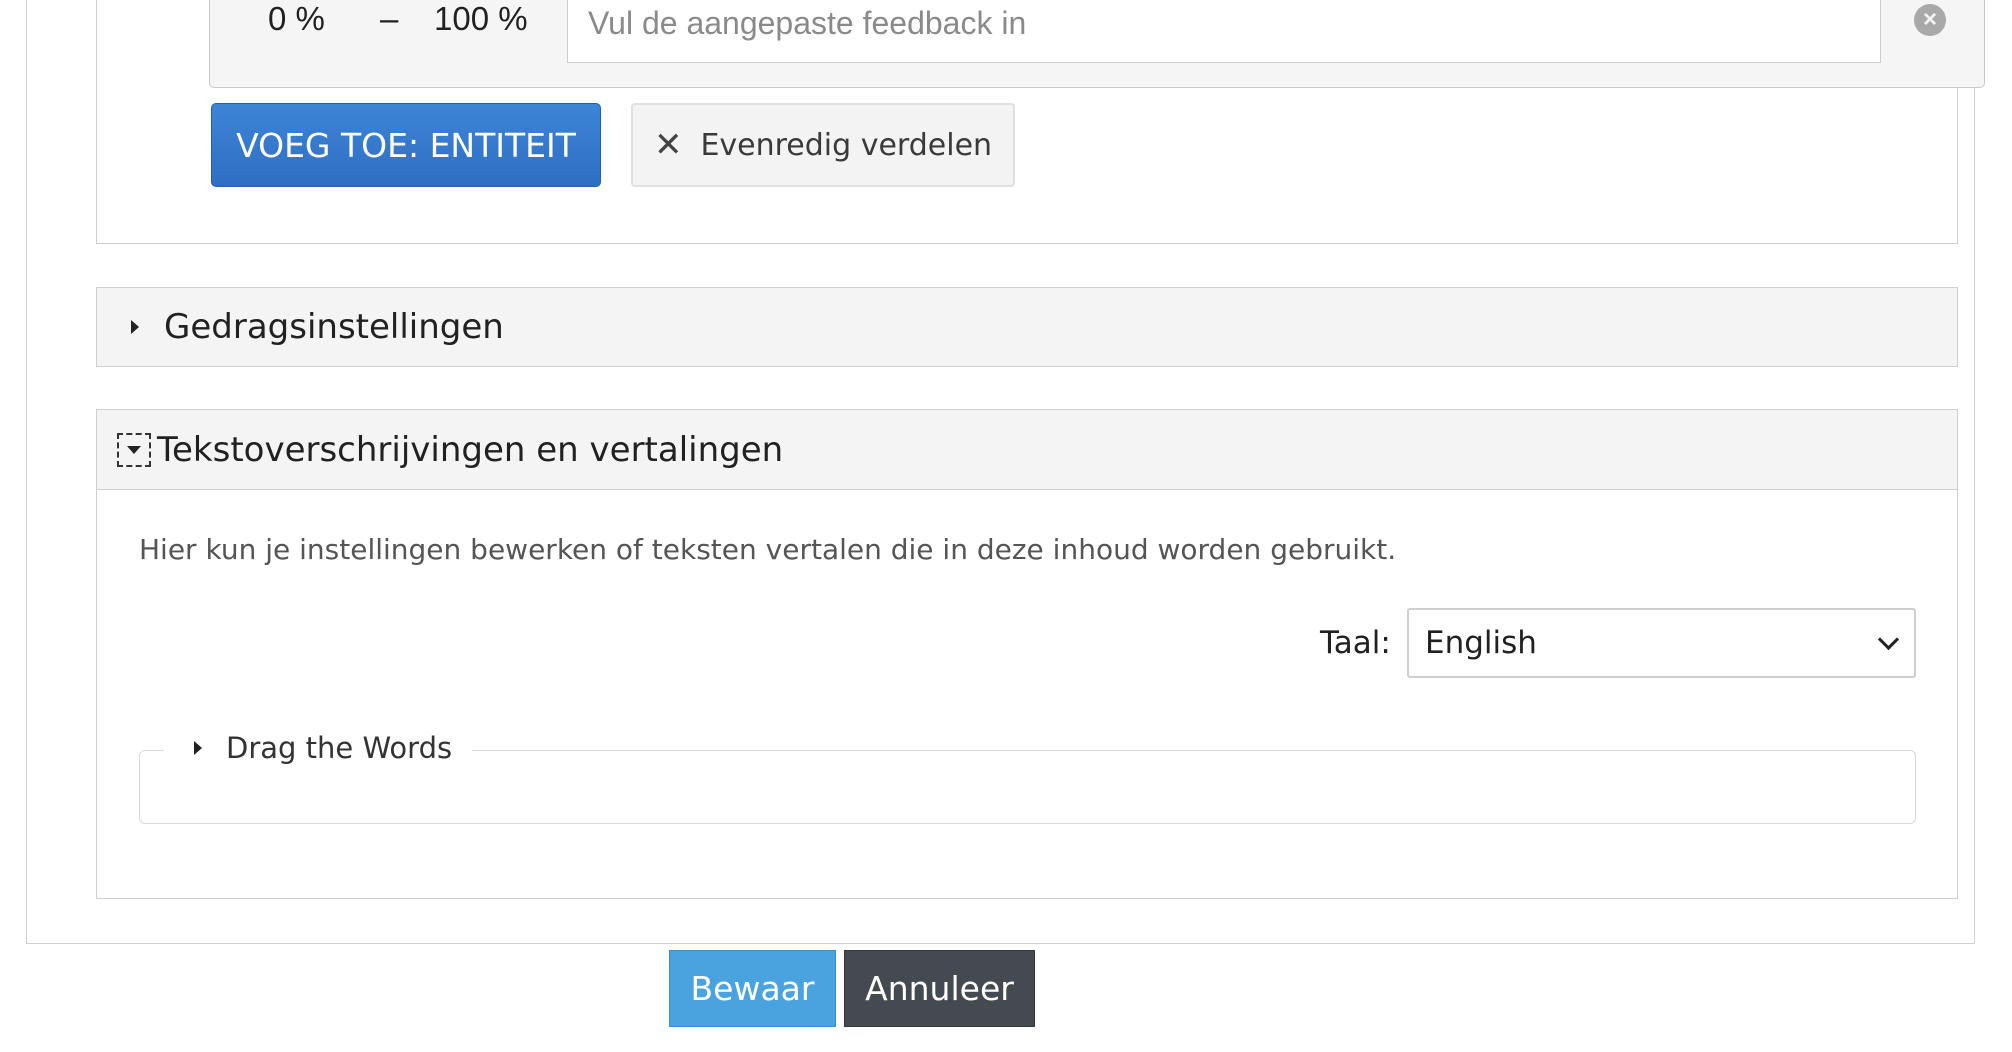 The image size is (2012, 1052). I want to click on cancel-button: Annuleer, so click(939, 988).